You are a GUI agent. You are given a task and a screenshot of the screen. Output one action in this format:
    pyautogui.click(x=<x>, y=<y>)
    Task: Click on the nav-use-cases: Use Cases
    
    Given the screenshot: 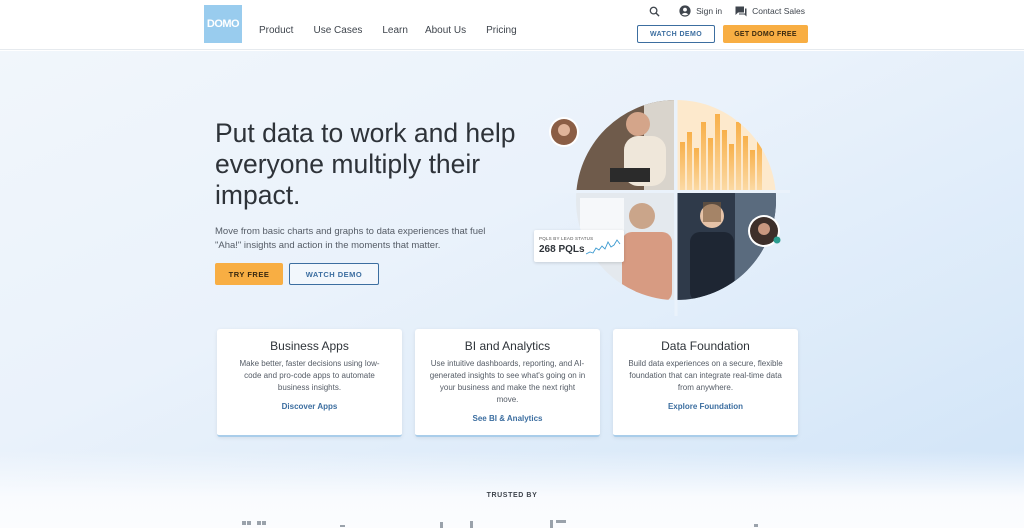 What is the action you would take?
    pyautogui.click(x=337, y=30)
    